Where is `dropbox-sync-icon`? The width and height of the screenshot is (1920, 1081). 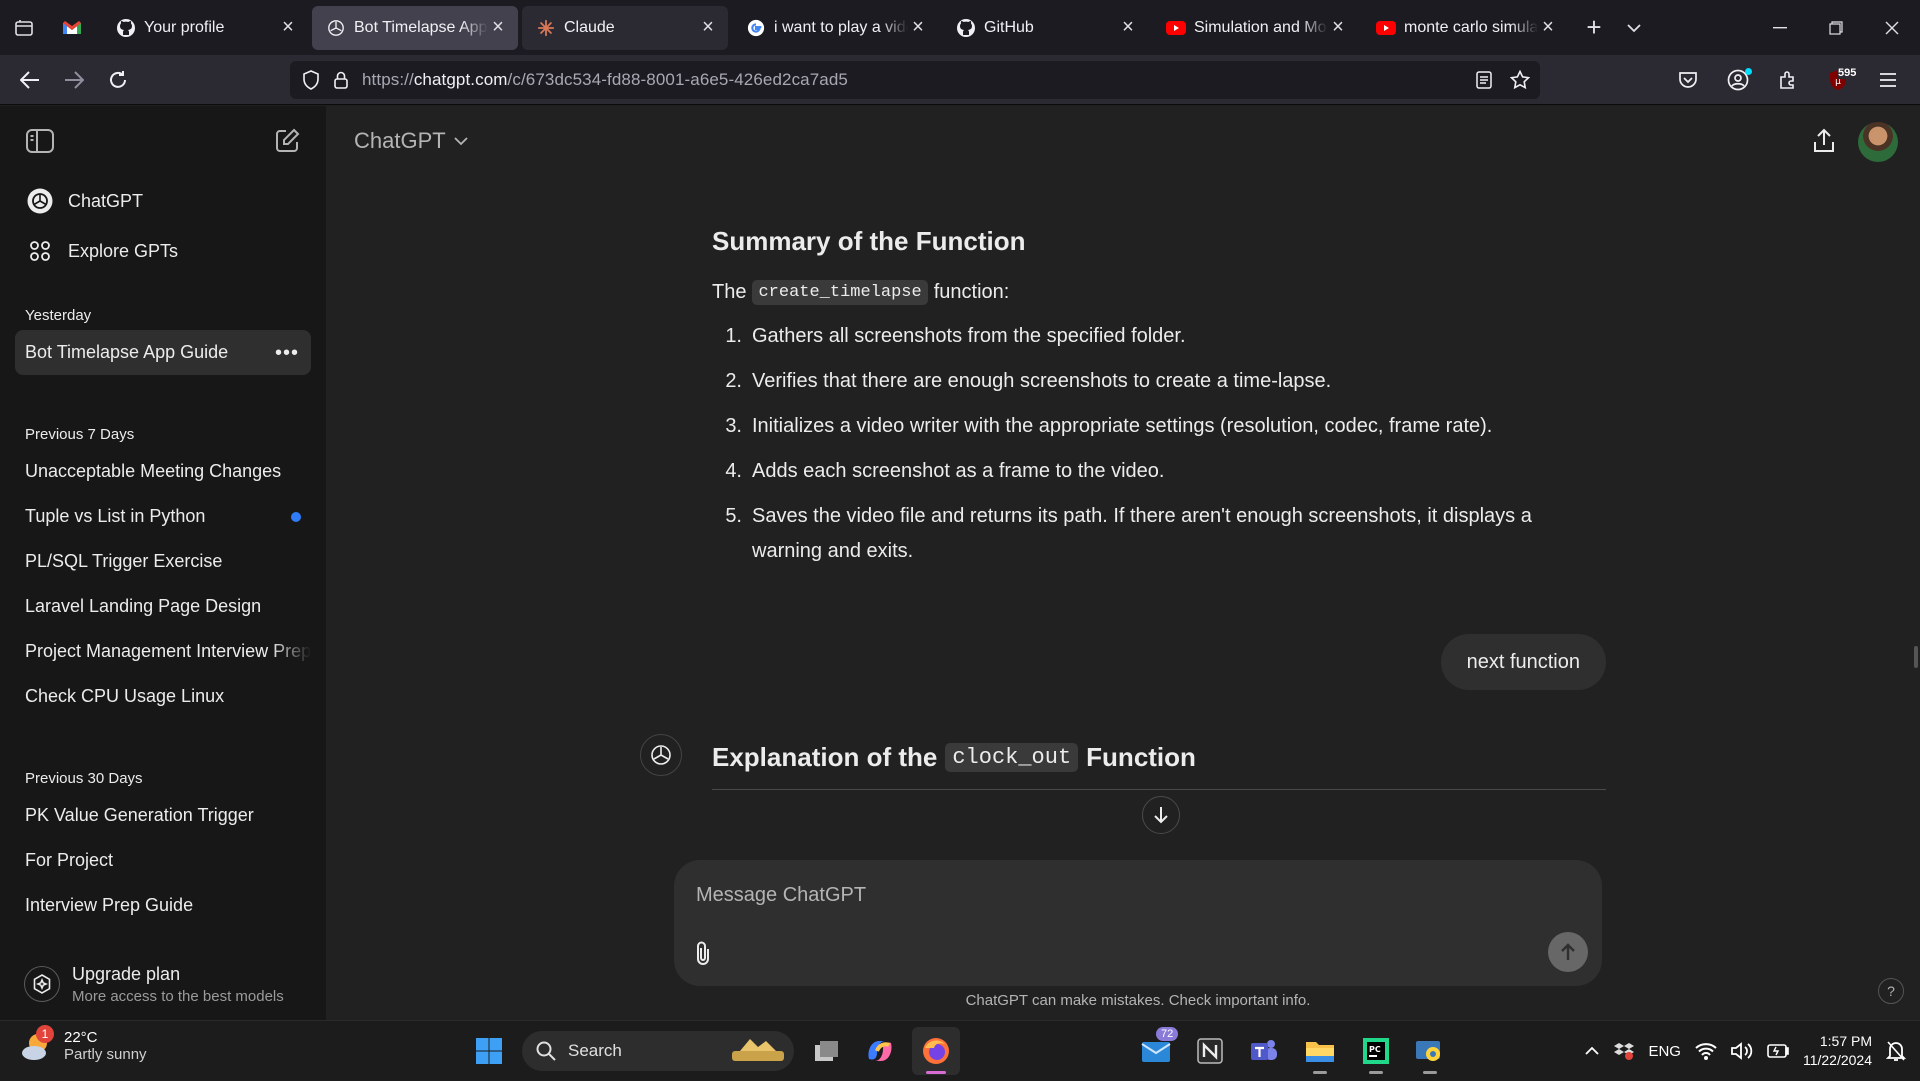 dropbox-sync-icon is located at coordinates (1624, 1051).